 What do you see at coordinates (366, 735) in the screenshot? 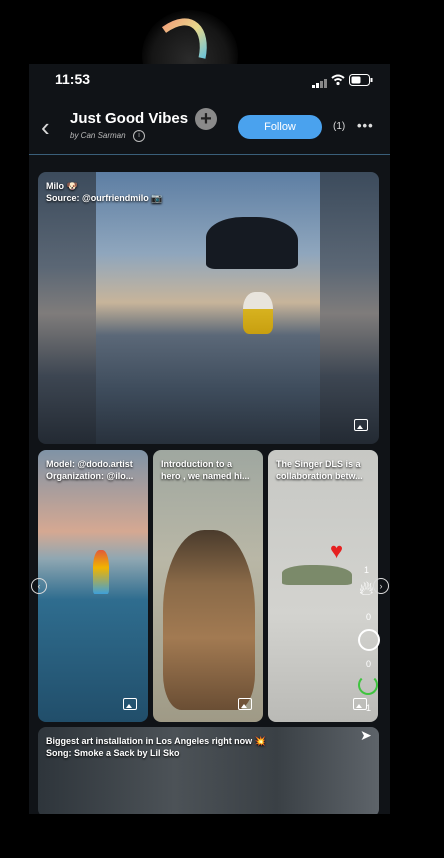
I see `send-icon: ➤` at bounding box center [366, 735].